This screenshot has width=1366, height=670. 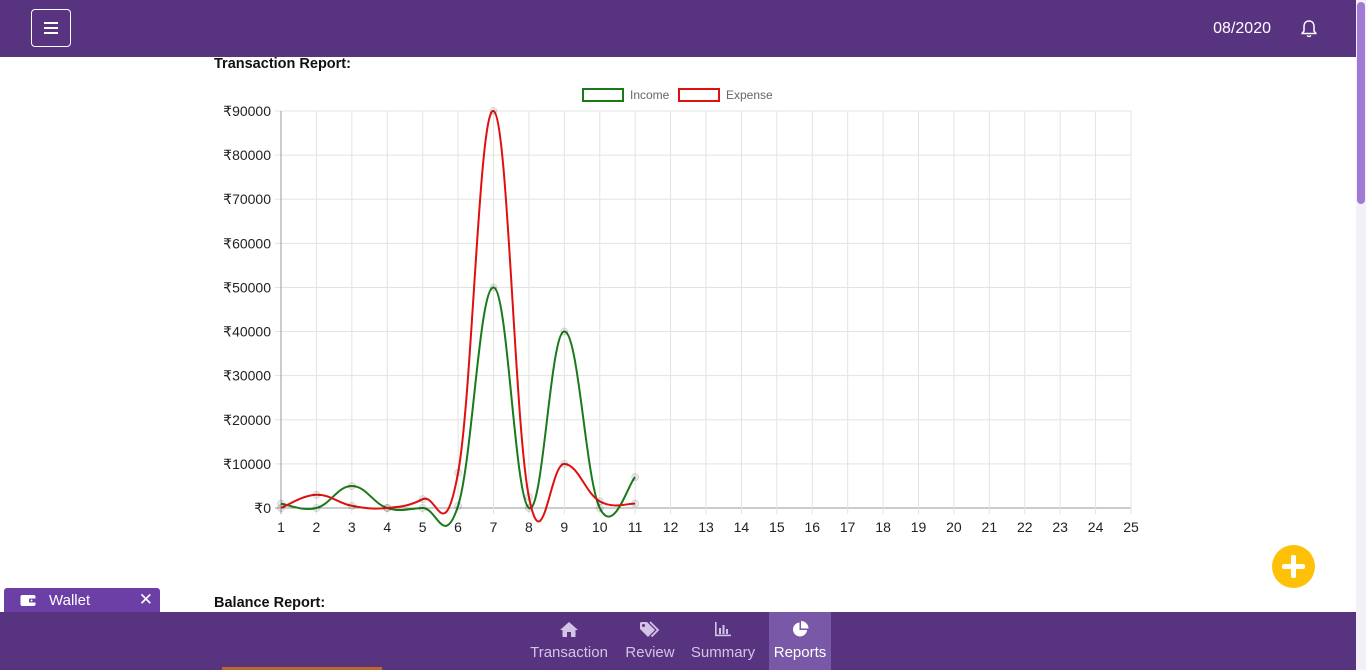 I want to click on legend-swatch-income, so click(x=603, y=95).